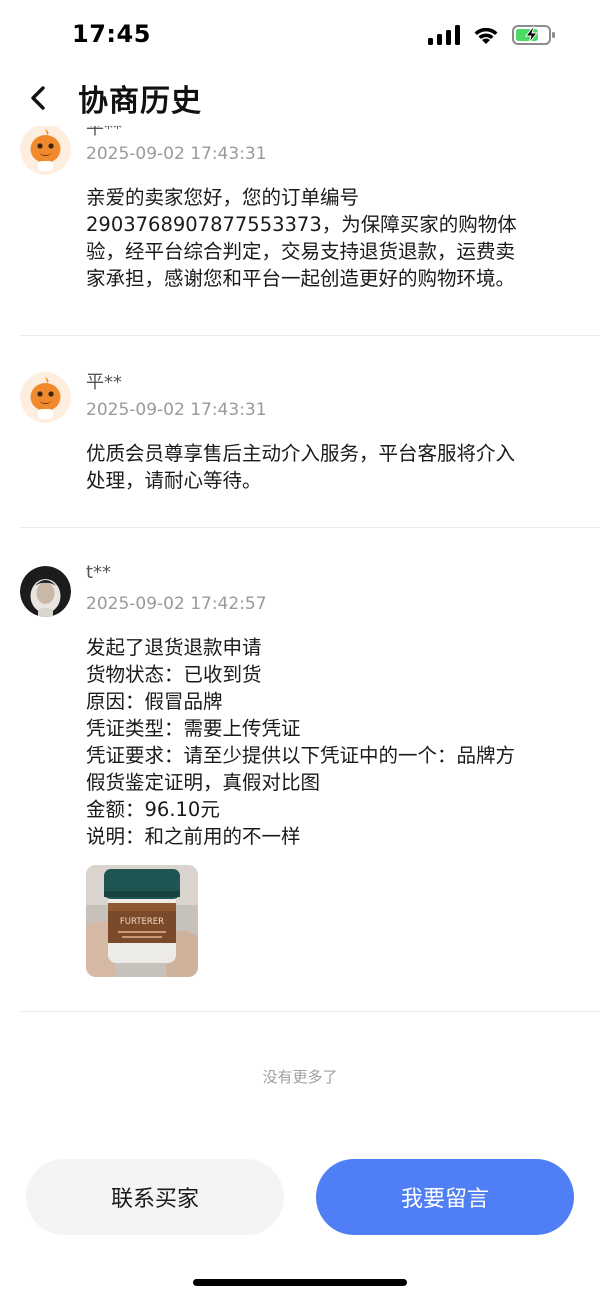 The width and height of the screenshot is (600, 1298). Describe the element at coordinates (203, 782) in the screenshot. I see `evidence-requirement-cont: 假货鉴定证明，真假对比图` at that location.